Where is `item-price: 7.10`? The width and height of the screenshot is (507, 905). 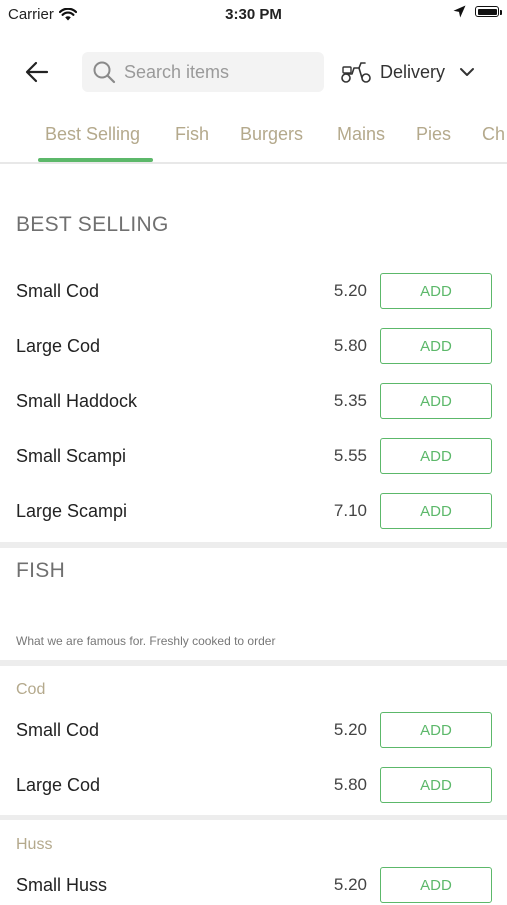
item-price: 7.10 is located at coordinates (350, 510).